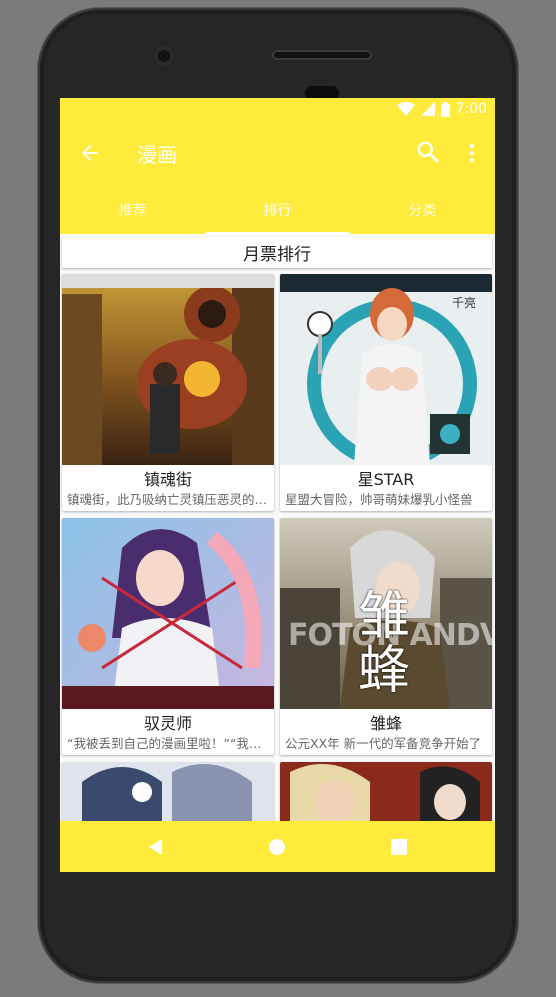 The height and width of the screenshot is (997, 556). I want to click on triangle-back-icon, so click(156, 847).